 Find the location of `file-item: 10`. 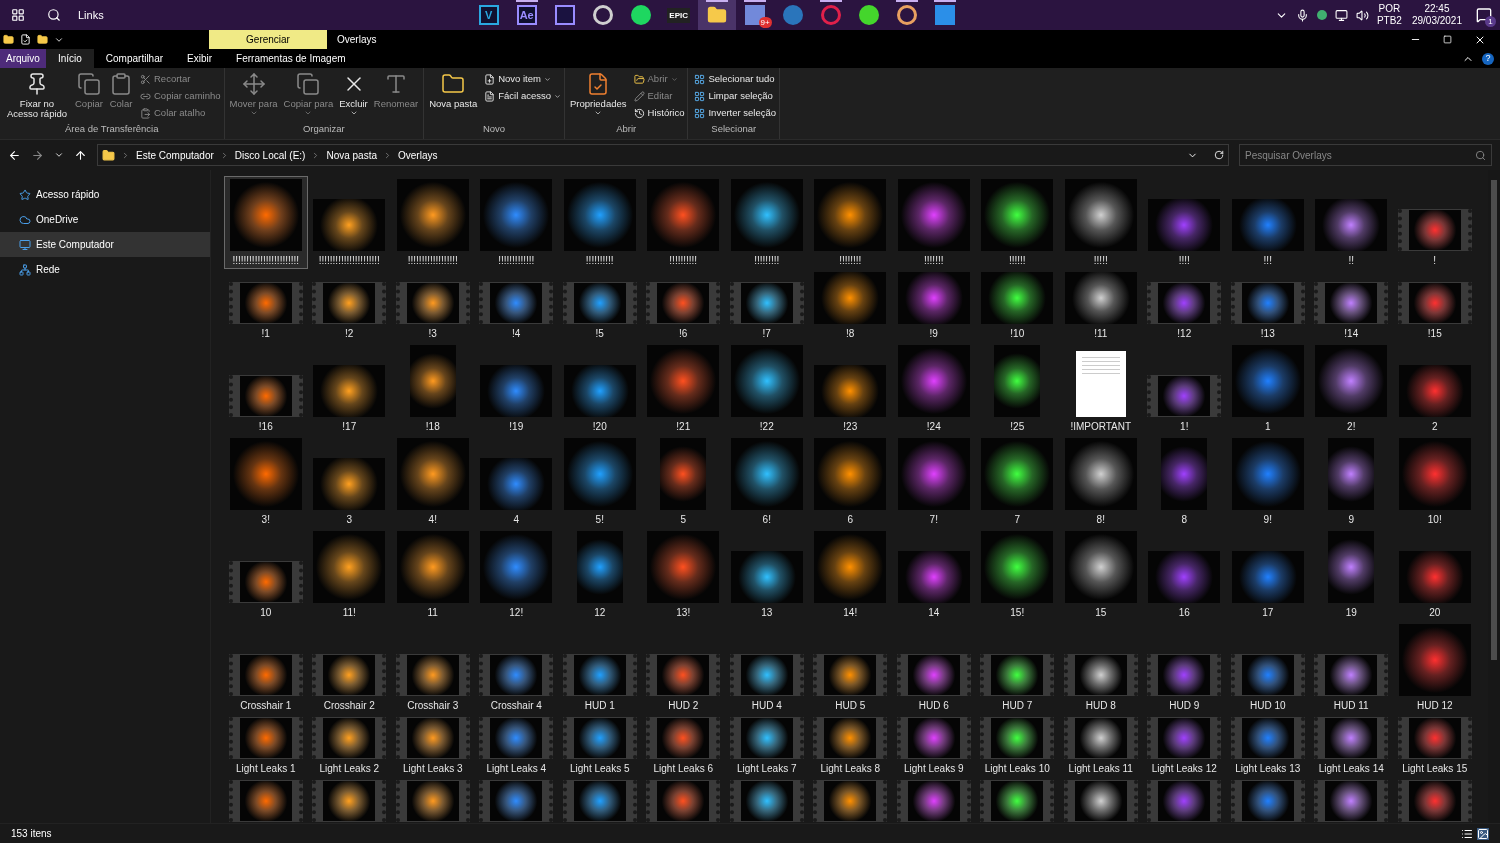

file-item: 10 is located at coordinates (266, 589).